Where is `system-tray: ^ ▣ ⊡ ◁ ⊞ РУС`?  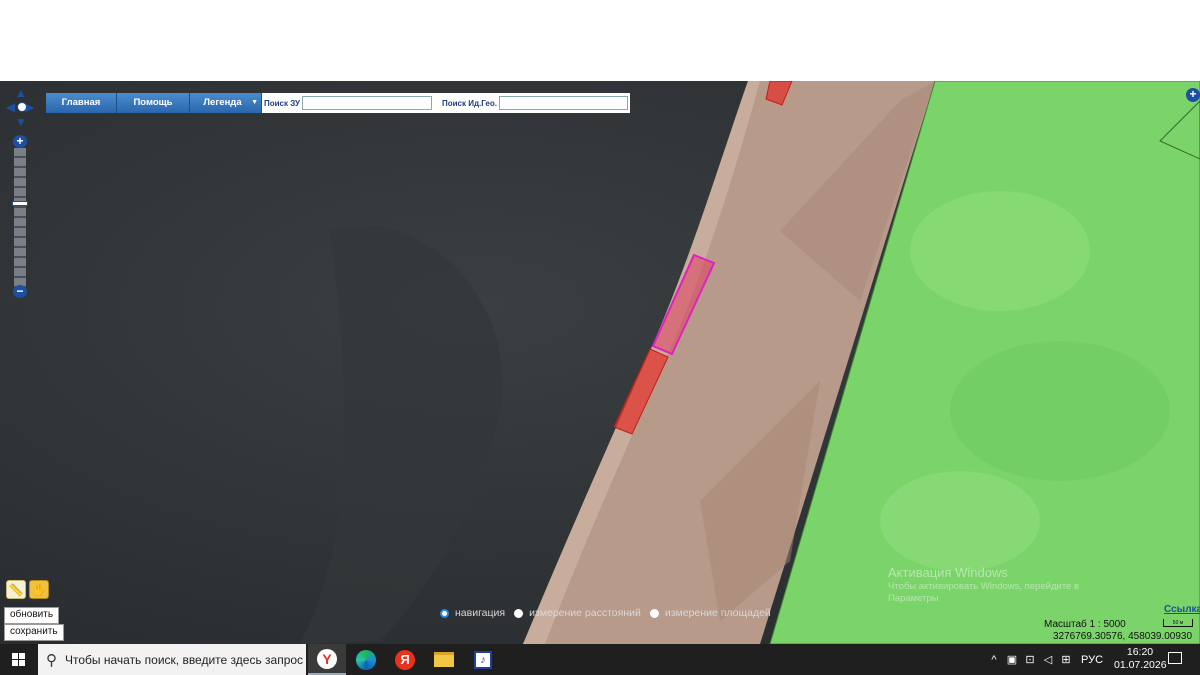
system-tray: ^ ▣ ⊡ ◁ ⊞ РУС is located at coordinates (1044, 659).